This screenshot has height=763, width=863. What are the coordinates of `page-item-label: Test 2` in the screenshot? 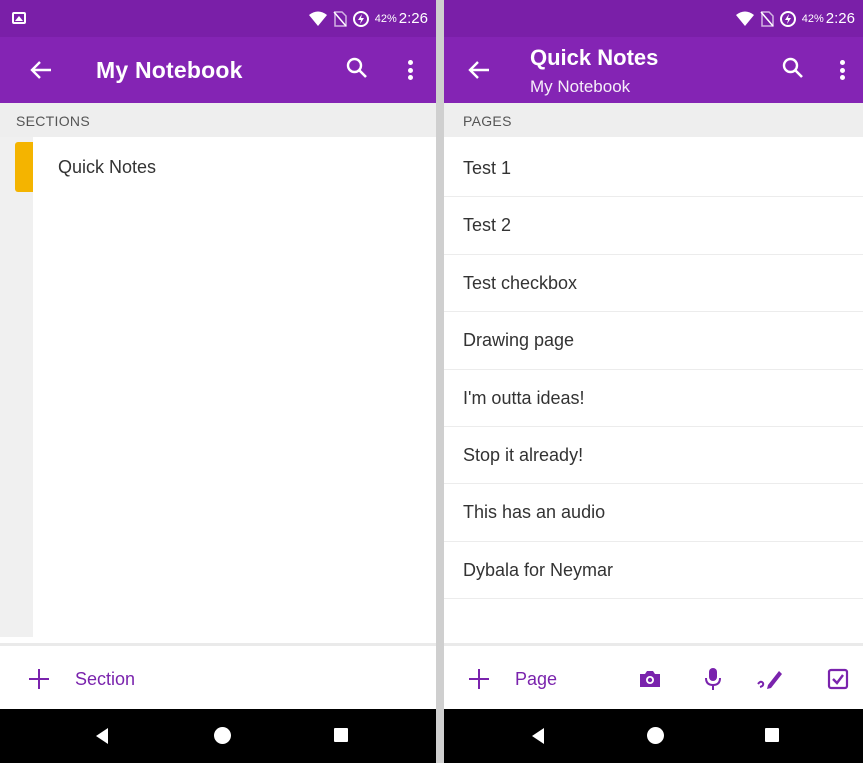 It's located at (487, 225).